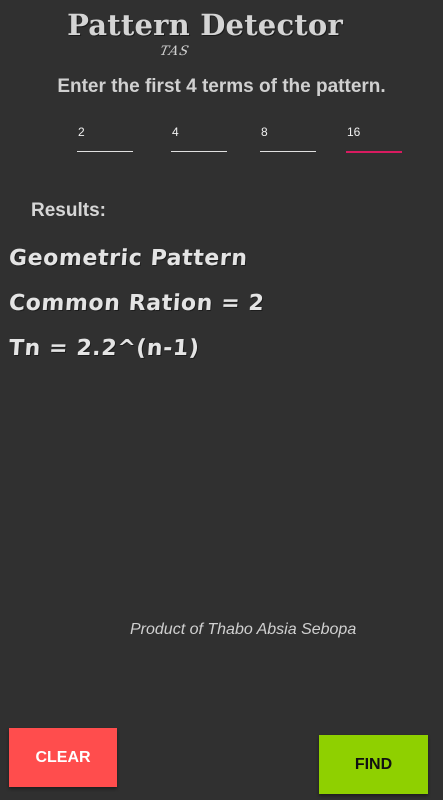  What do you see at coordinates (81, 132) in the screenshot?
I see `term-1-value: 2` at bounding box center [81, 132].